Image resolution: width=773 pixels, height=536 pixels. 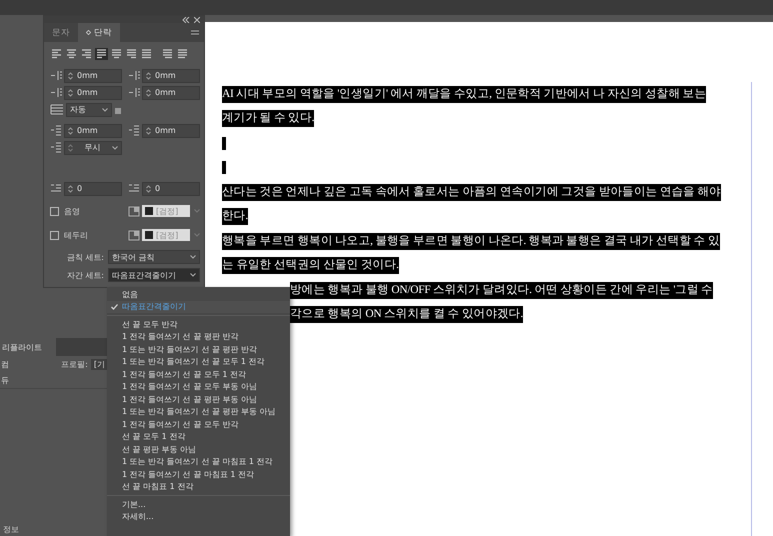 What do you see at coordinates (186, 19) in the screenshot?
I see `collapse-icon` at bounding box center [186, 19].